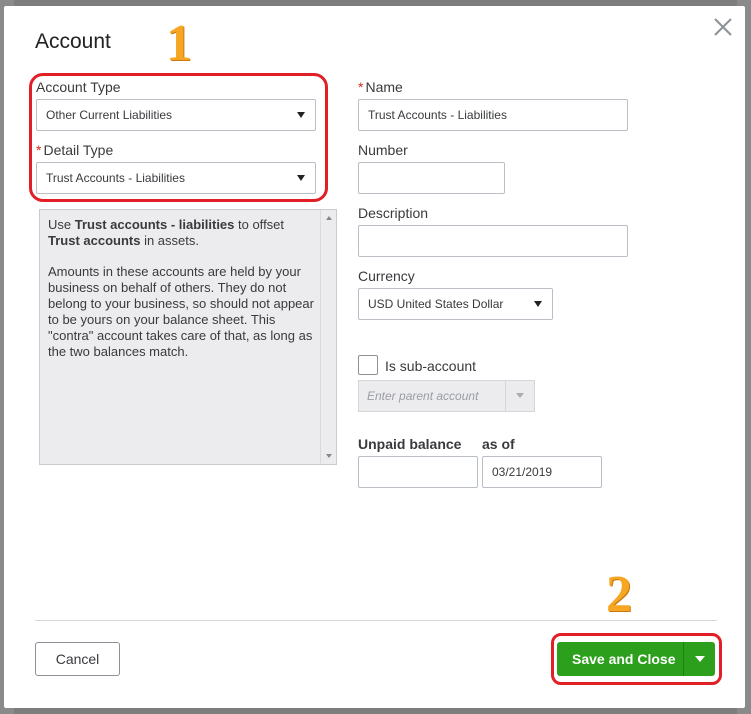 The height and width of the screenshot is (714, 751). What do you see at coordinates (493, 115) in the screenshot?
I see `name-input: Trust Accounts - Liabilities` at bounding box center [493, 115].